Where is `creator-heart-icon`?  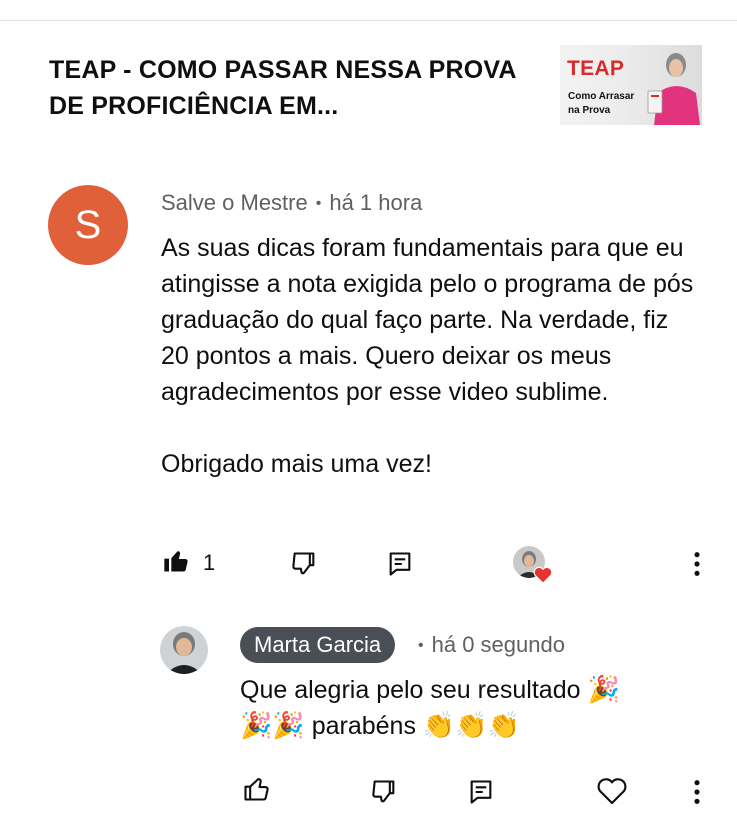 creator-heart-icon is located at coordinates (533, 566).